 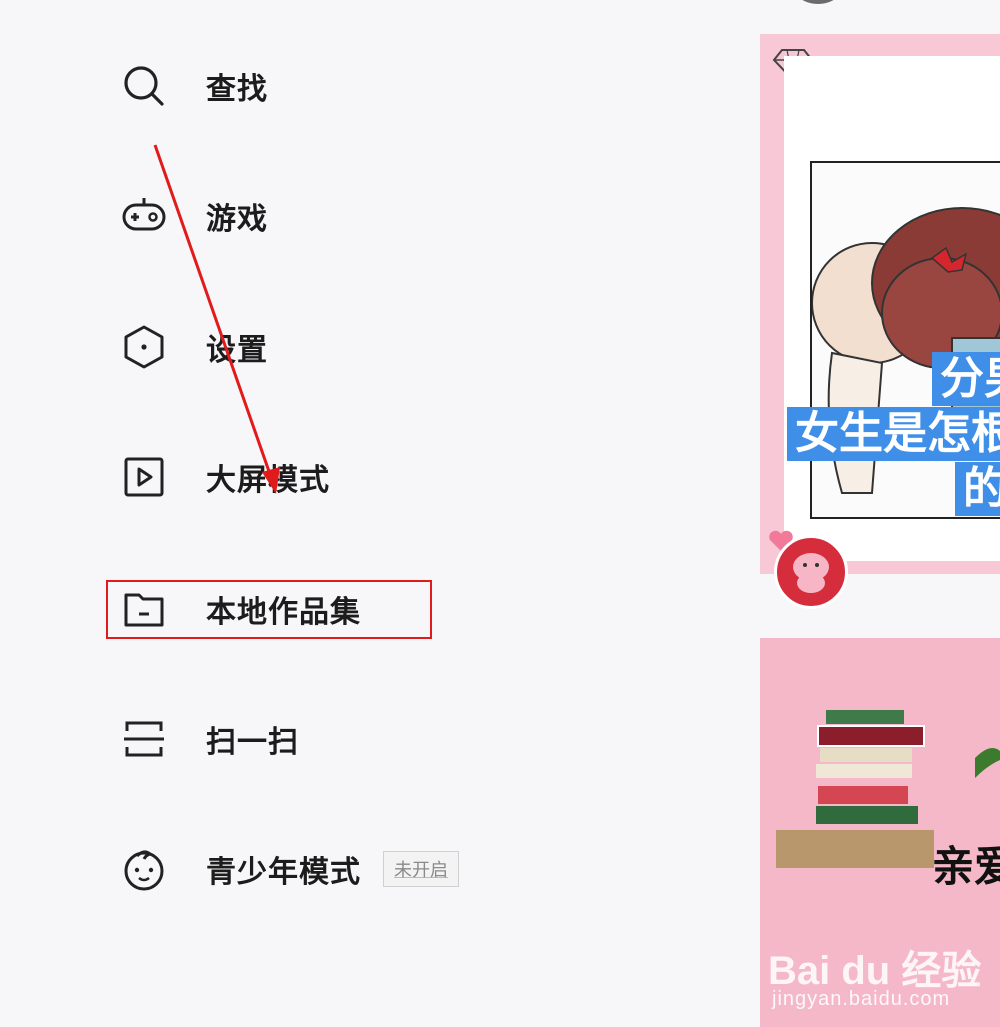 What do you see at coordinates (269, 609) in the screenshot?
I see `highlight-box` at bounding box center [269, 609].